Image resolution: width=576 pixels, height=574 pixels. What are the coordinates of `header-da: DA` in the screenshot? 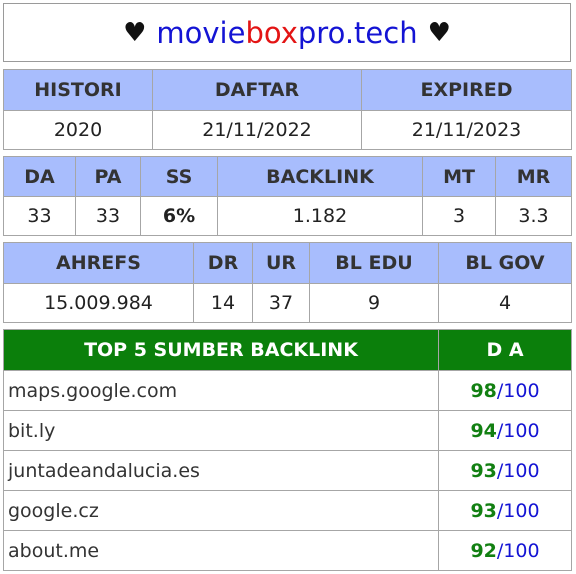 It's located at (39, 176).